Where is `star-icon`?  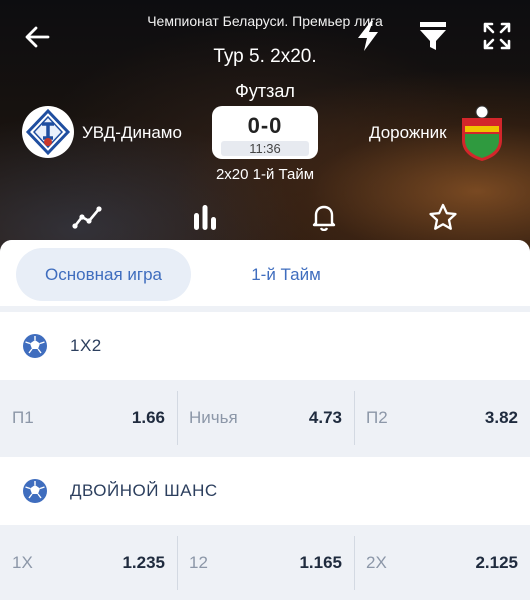
star-icon is located at coordinates (443, 216).